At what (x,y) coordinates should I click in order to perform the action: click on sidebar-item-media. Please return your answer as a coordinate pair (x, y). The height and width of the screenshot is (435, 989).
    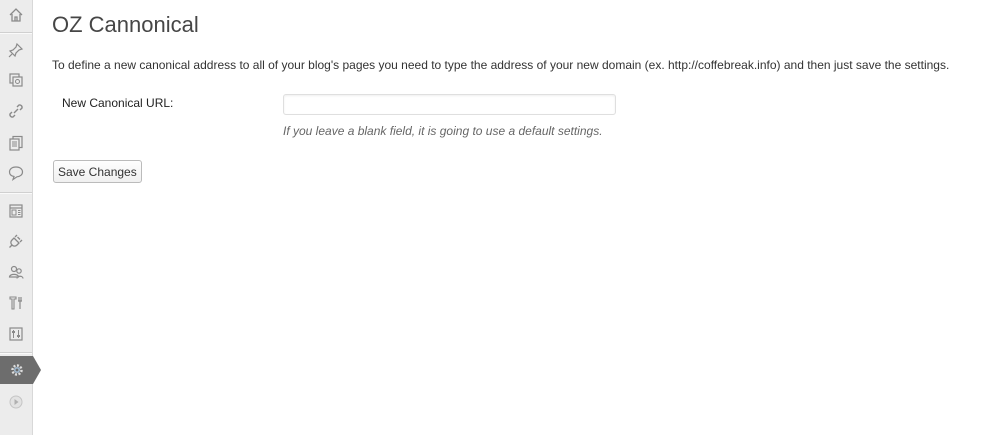
    Looking at the image, I should click on (16, 80).